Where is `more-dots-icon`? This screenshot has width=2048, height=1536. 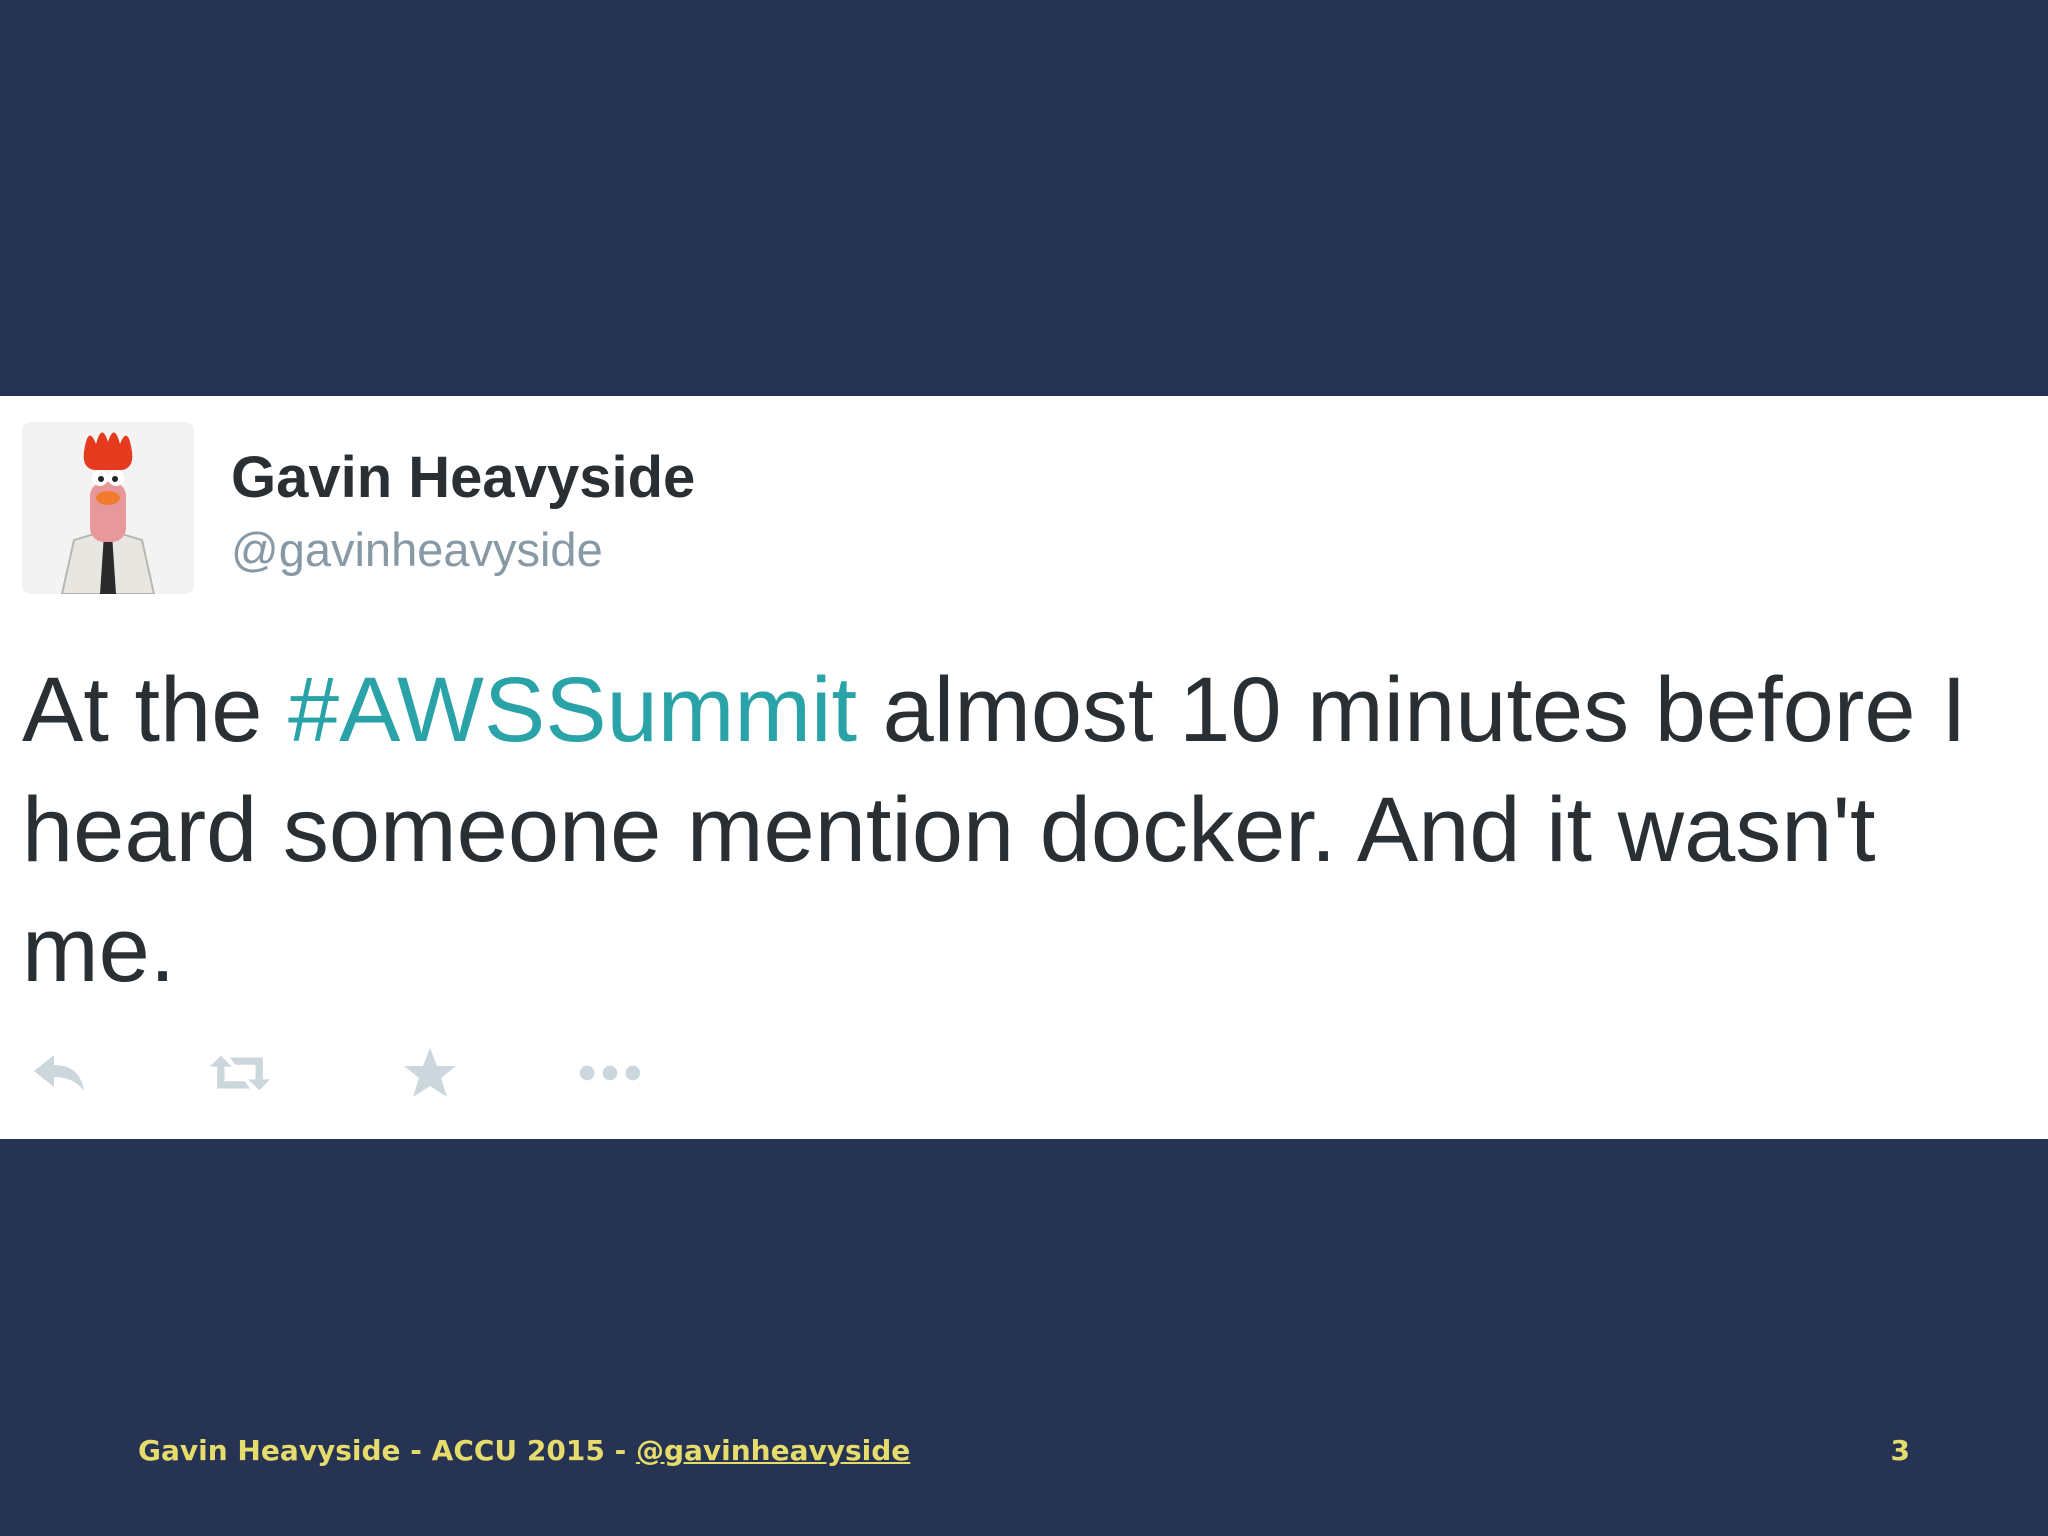 more-dots-icon is located at coordinates (610, 1073).